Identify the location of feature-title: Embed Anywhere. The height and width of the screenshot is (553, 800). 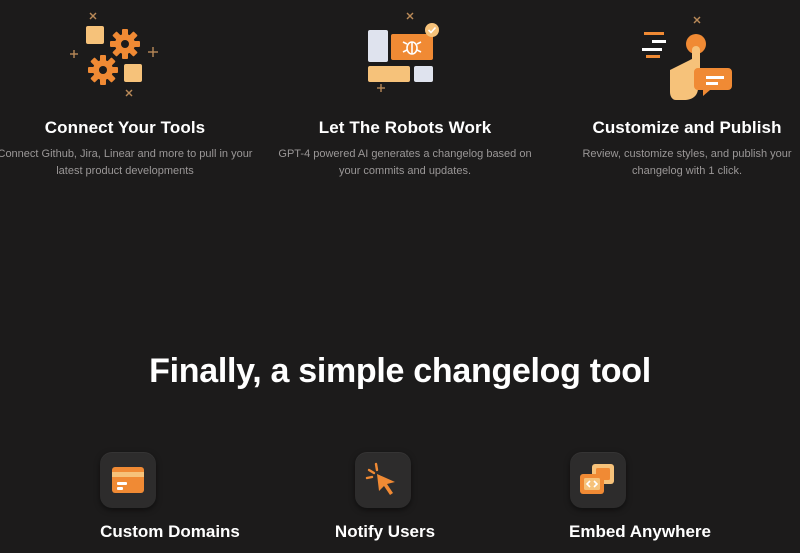
(640, 531).